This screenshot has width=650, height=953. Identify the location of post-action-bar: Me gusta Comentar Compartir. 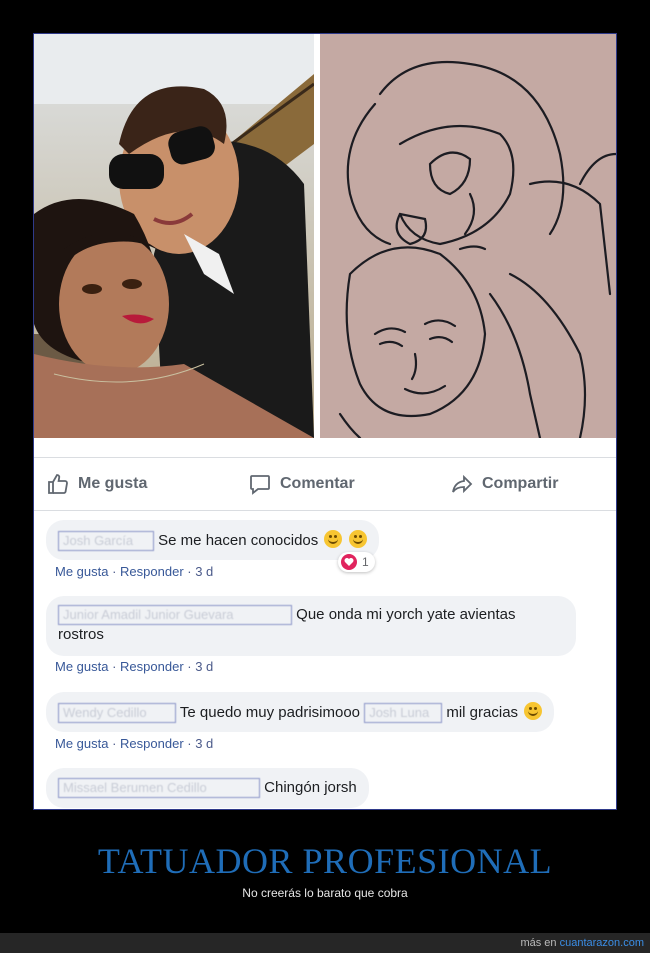
(325, 484).